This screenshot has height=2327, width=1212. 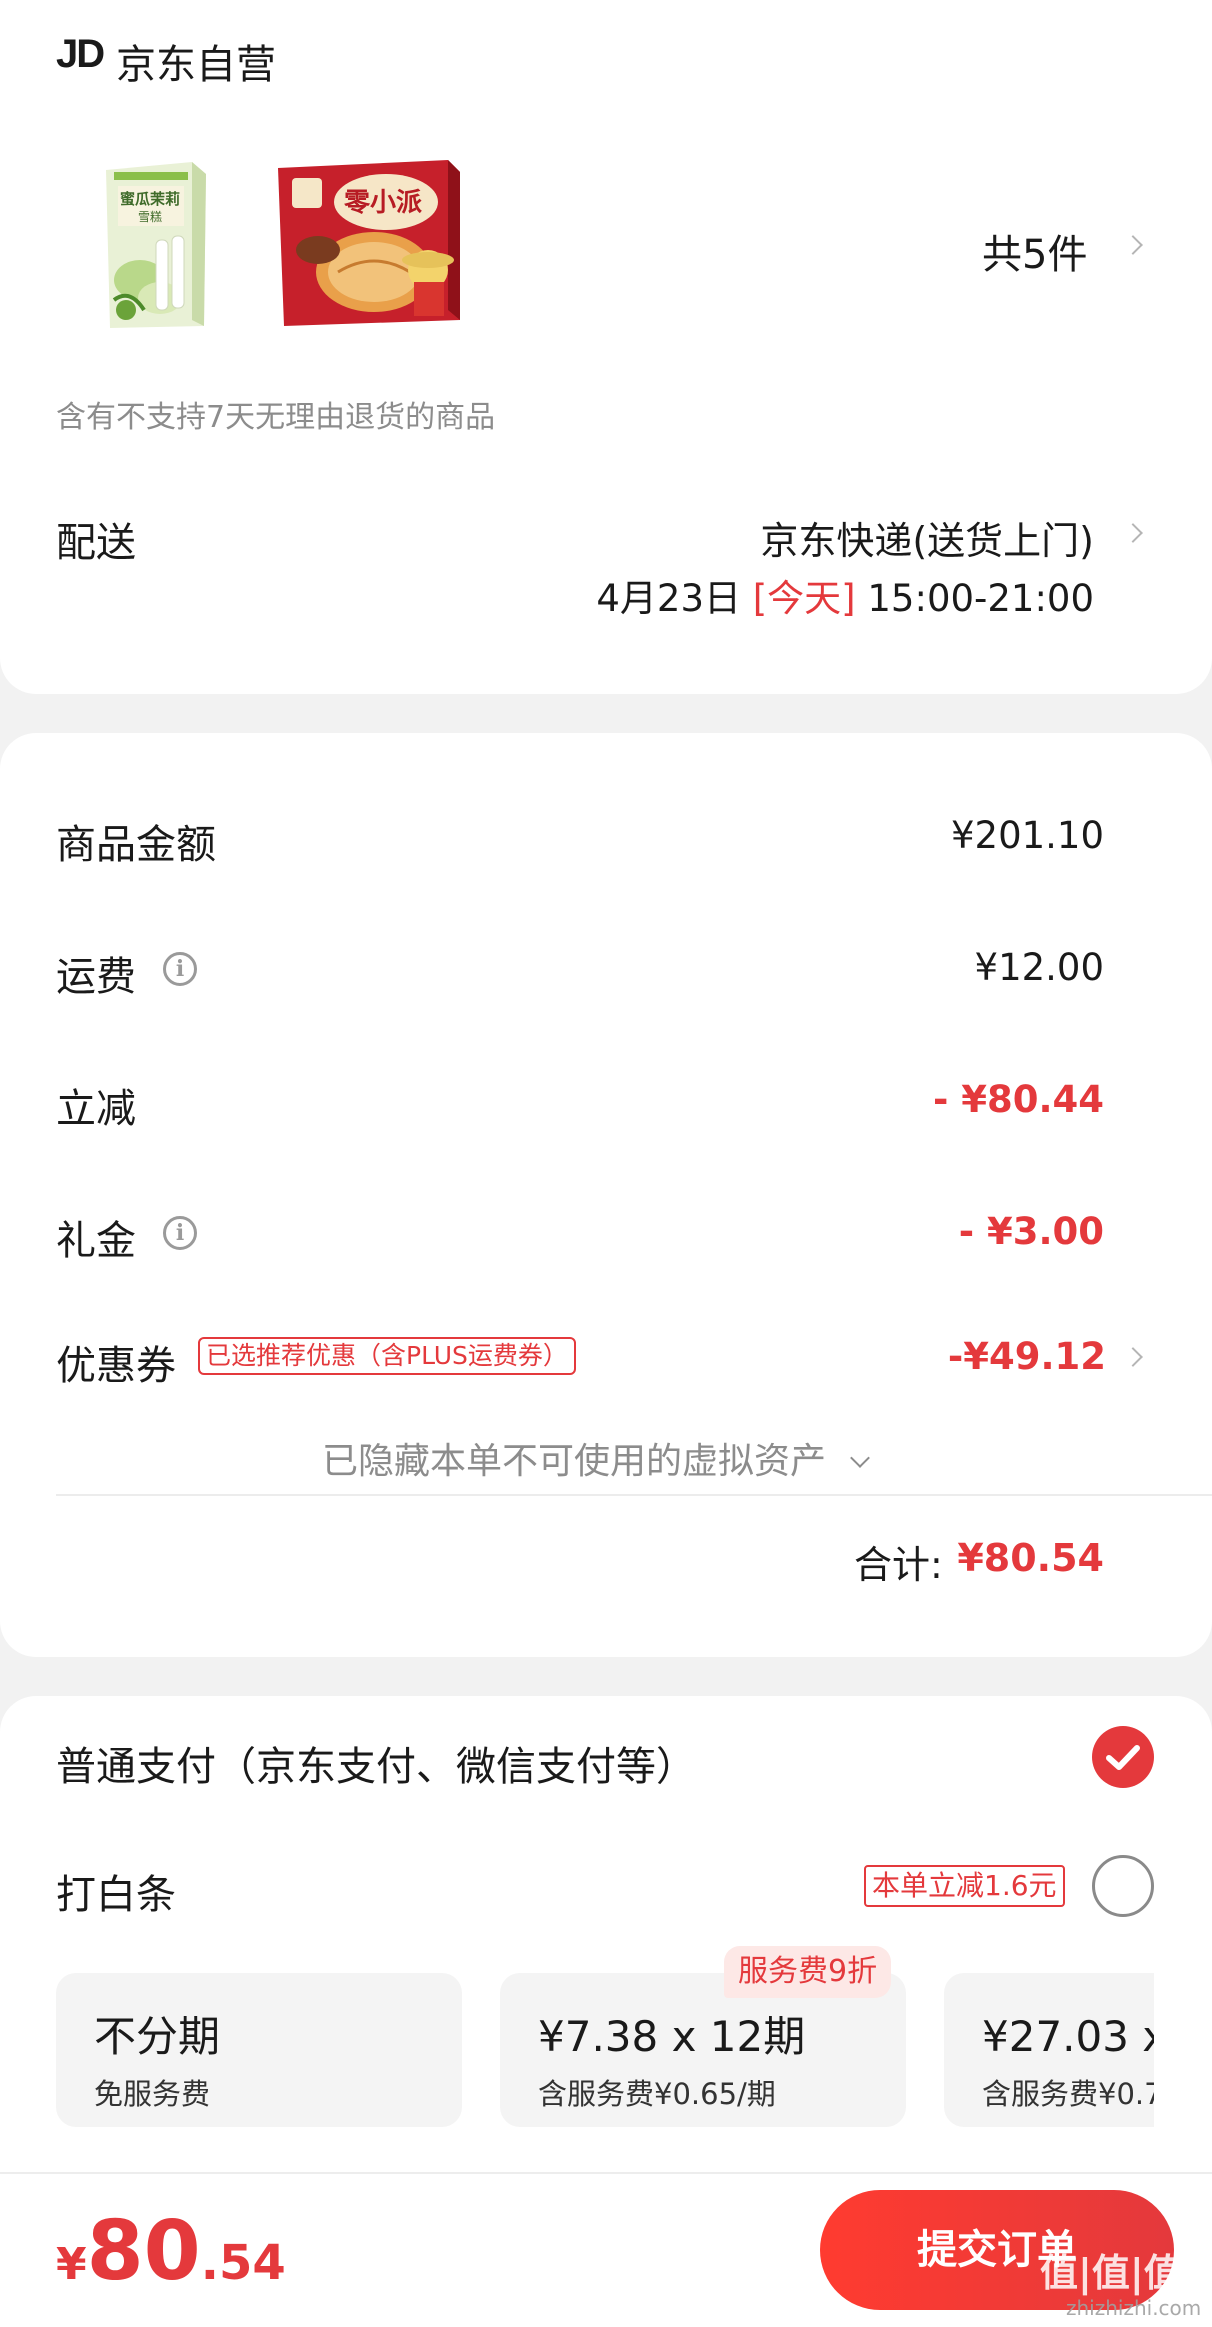 What do you see at coordinates (96, 543) in the screenshot?
I see `delivery-label: 配送` at bounding box center [96, 543].